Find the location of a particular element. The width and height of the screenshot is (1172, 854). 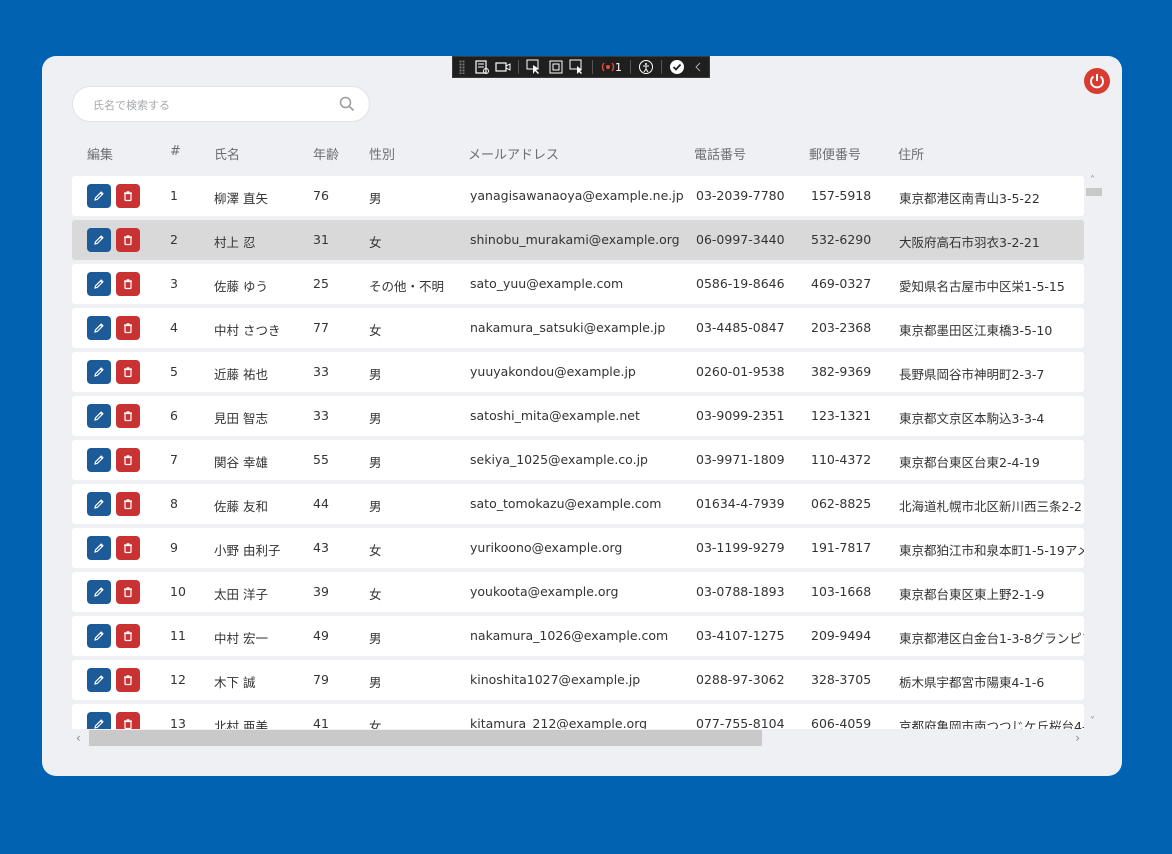

cell-address: 京都府亀岡市南つつじケ丘桜台4-2 is located at coordinates (991, 724).